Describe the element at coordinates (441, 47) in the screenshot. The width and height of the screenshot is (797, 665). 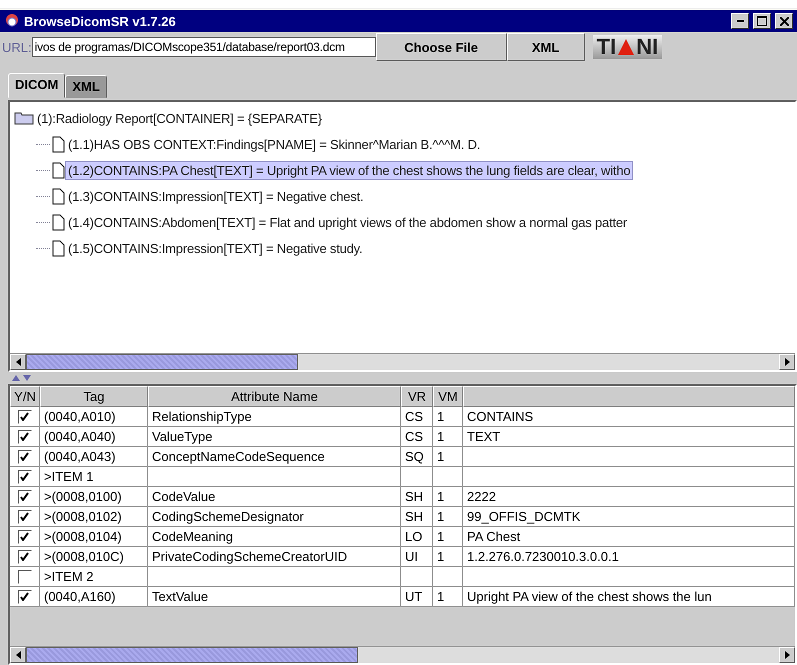
I see `choose-file-button: Choose File` at that location.